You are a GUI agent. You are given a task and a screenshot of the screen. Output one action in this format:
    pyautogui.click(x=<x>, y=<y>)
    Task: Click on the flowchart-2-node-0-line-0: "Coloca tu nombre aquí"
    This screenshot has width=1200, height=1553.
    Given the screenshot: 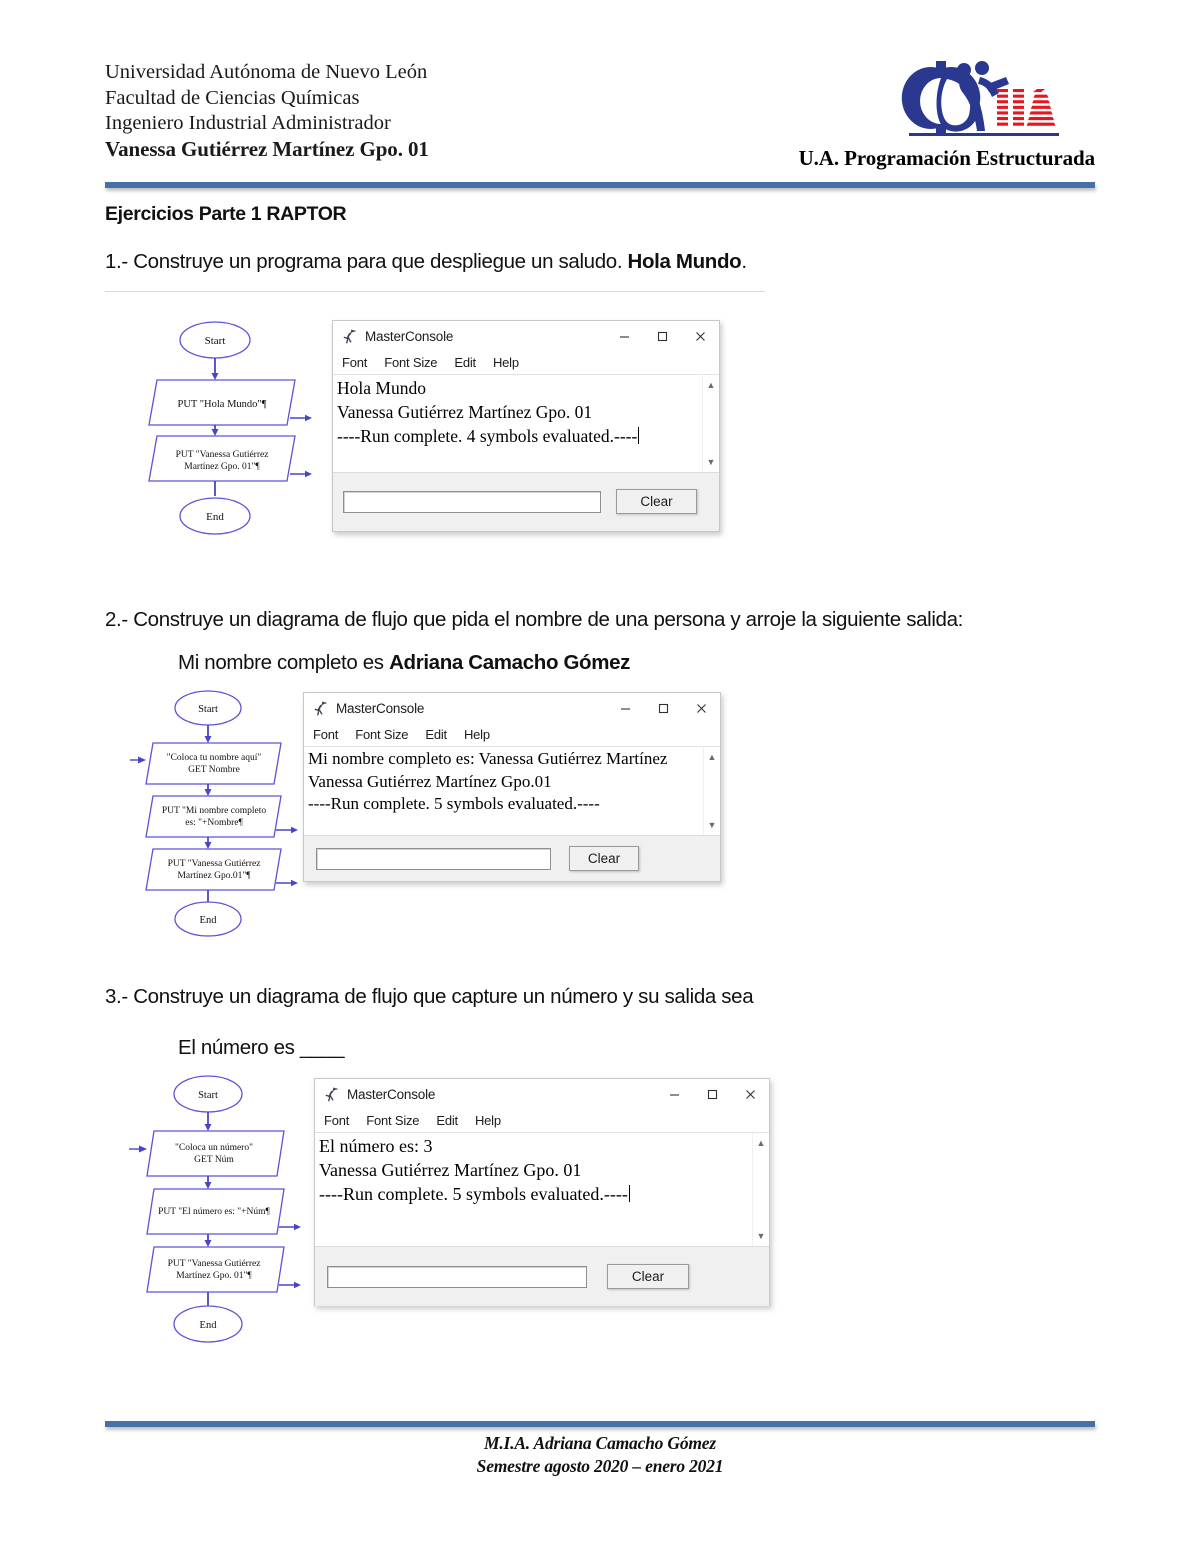 What is the action you would take?
    pyautogui.click(x=214, y=758)
    